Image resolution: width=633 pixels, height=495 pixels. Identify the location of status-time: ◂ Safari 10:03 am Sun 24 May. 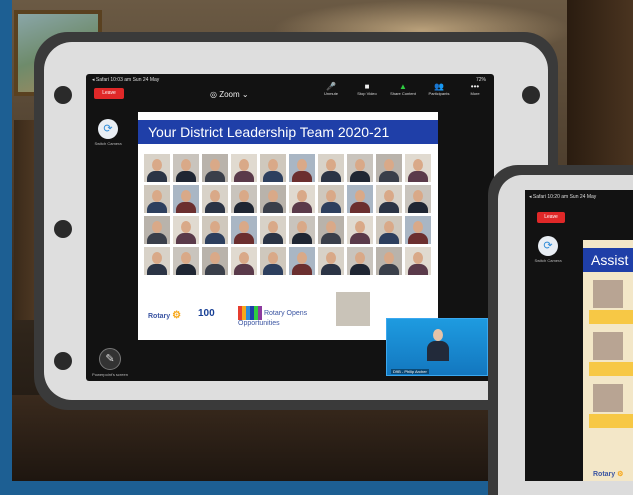
(126, 80).